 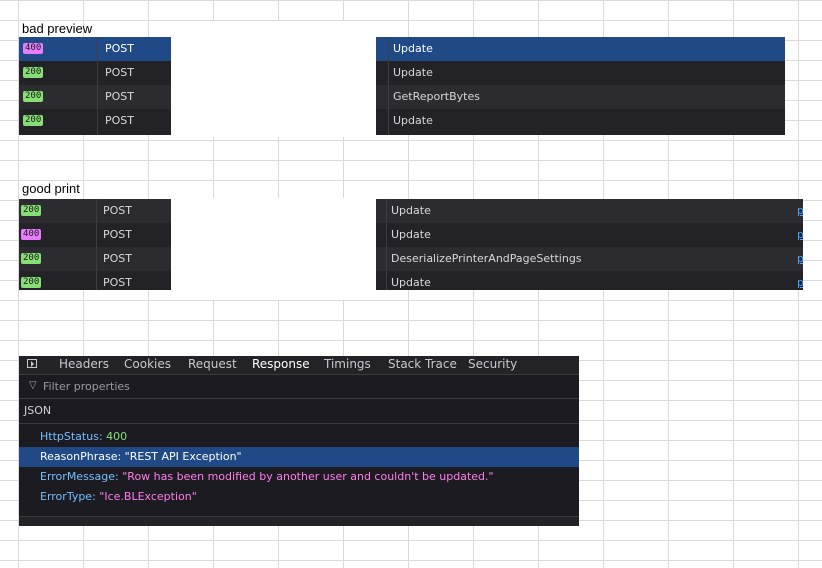 I want to click on json-property: HttpStatus: 400, so click(x=299, y=437).